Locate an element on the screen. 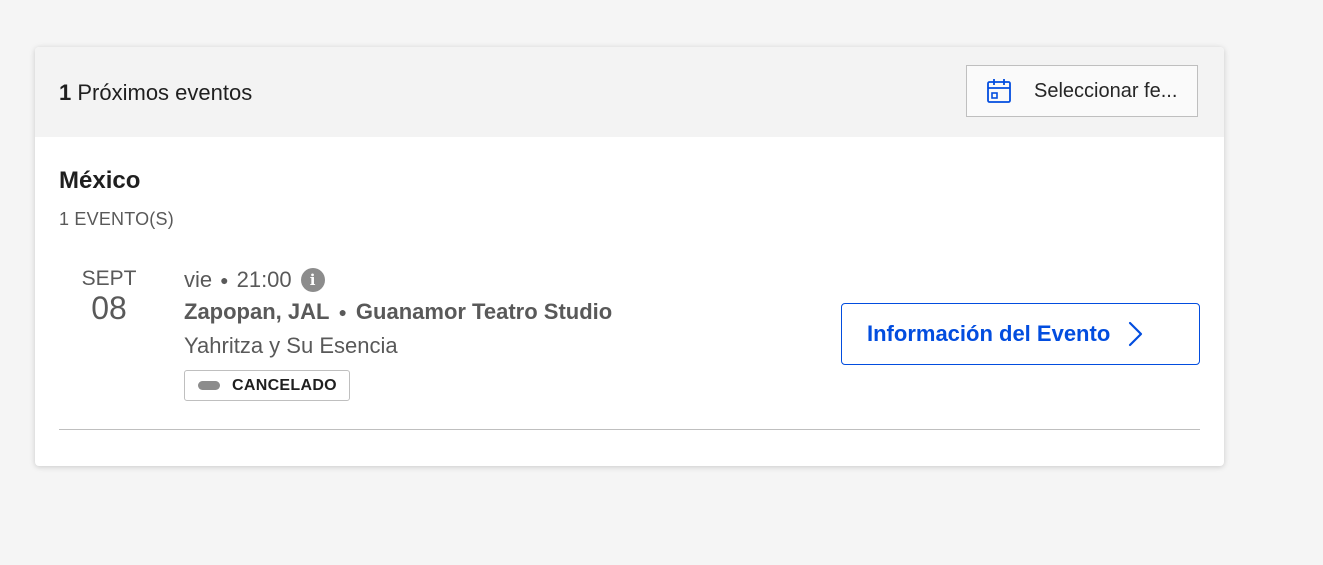 The height and width of the screenshot is (565, 1323). region-heading: México is located at coordinates (100, 180).